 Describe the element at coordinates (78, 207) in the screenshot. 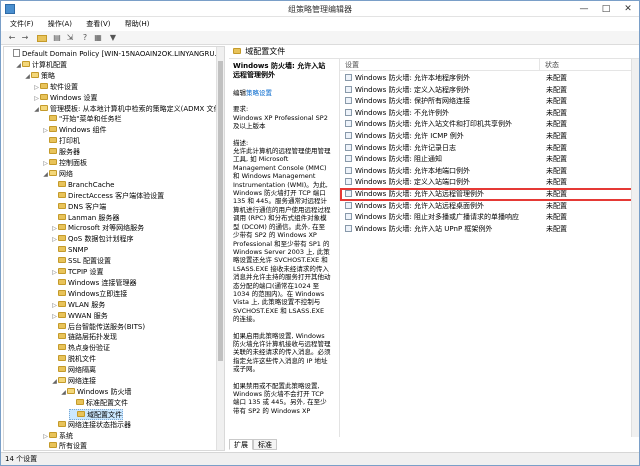

I see `tree-item: DNS 客户端` at that location.